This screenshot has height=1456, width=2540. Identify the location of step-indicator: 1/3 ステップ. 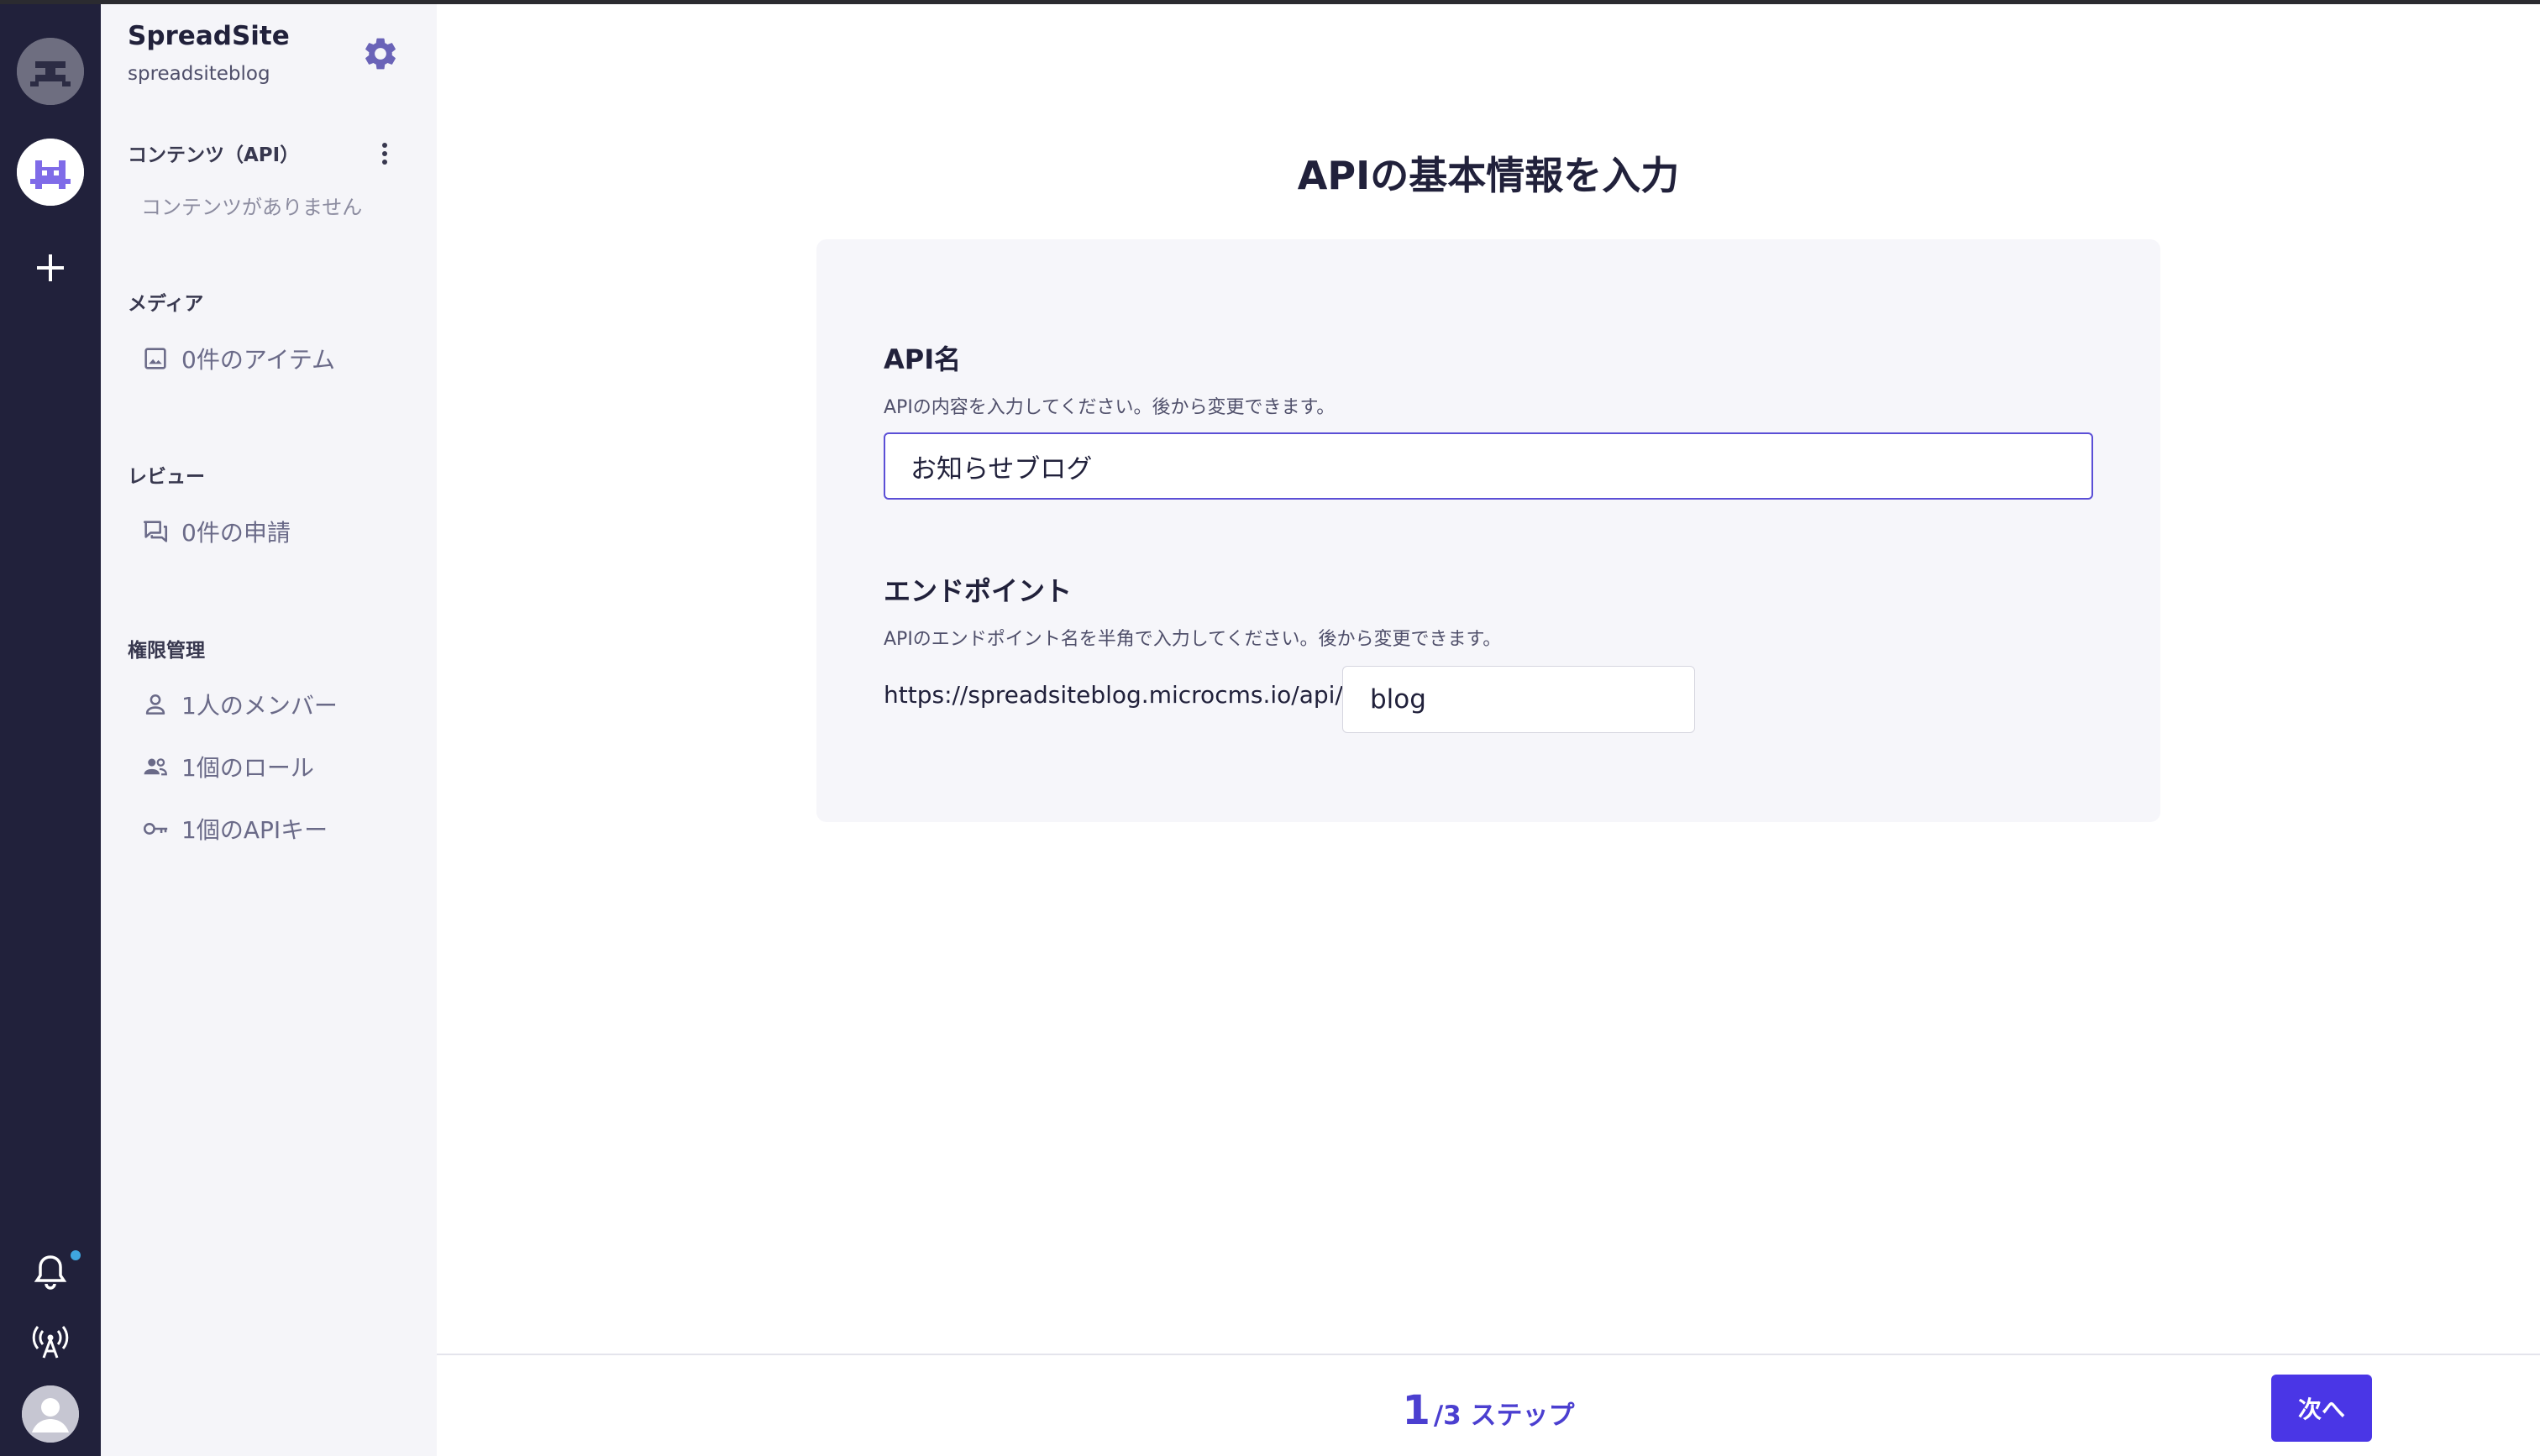
(1488, 1410).